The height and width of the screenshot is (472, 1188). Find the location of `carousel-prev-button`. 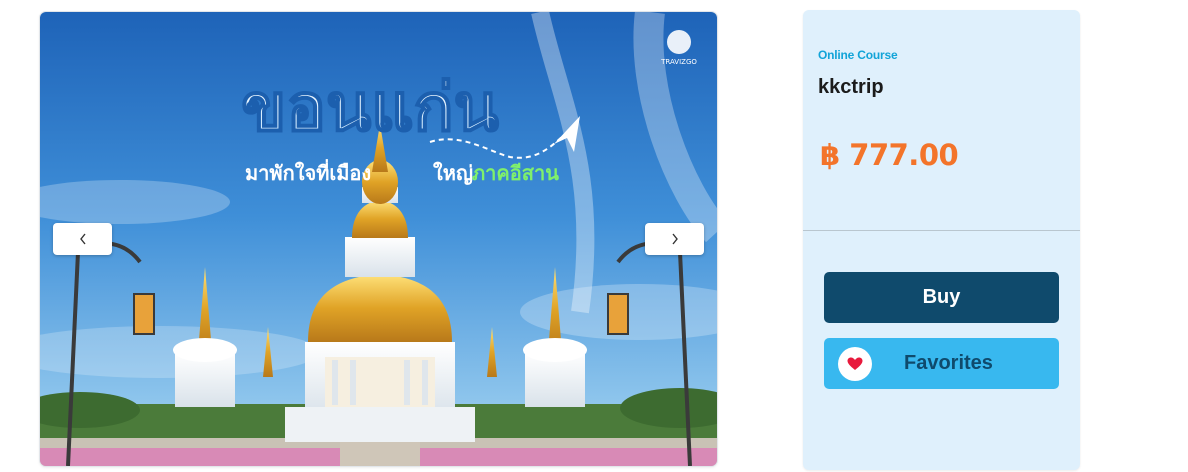

carousel-prev-button is located at coordinates (82, 239).